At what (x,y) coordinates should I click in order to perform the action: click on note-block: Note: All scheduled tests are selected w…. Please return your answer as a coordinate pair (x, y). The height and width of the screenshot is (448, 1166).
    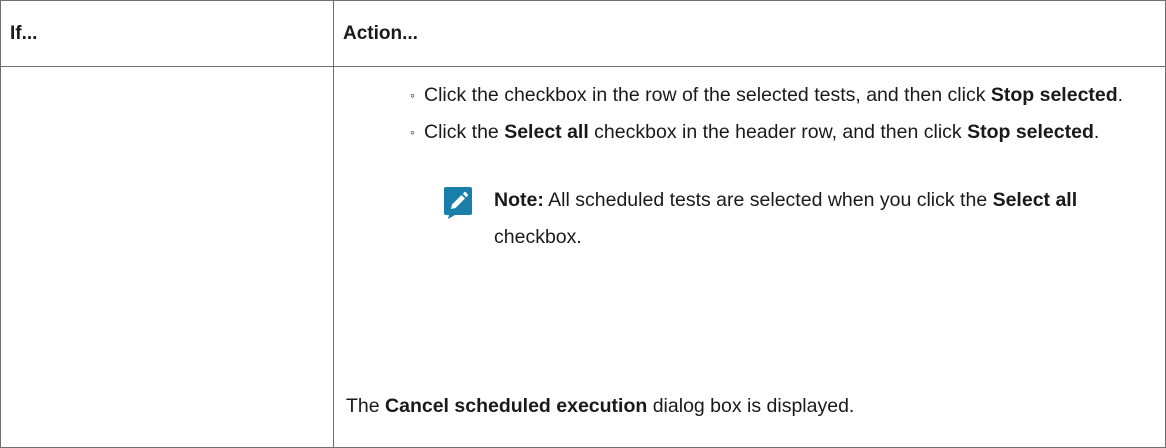
    Looking at the image, I should click on (796, 219).